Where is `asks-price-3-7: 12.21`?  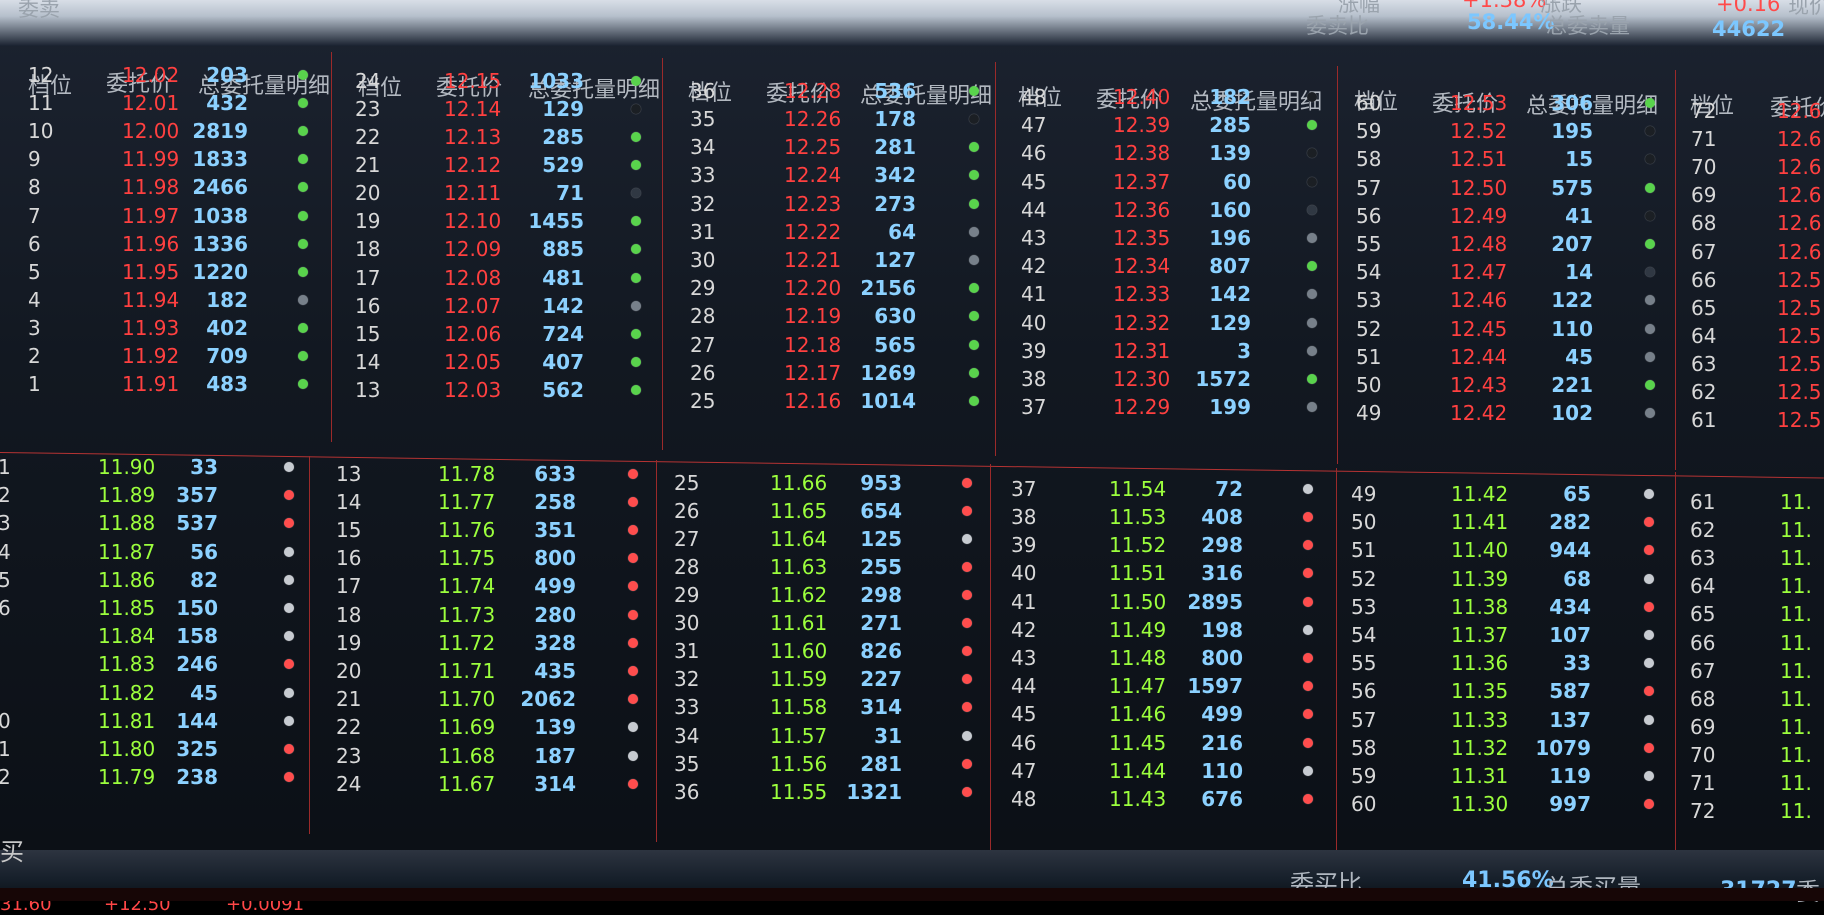
asks-price-3-7: 12.21 is located at coordinates (813, 260).